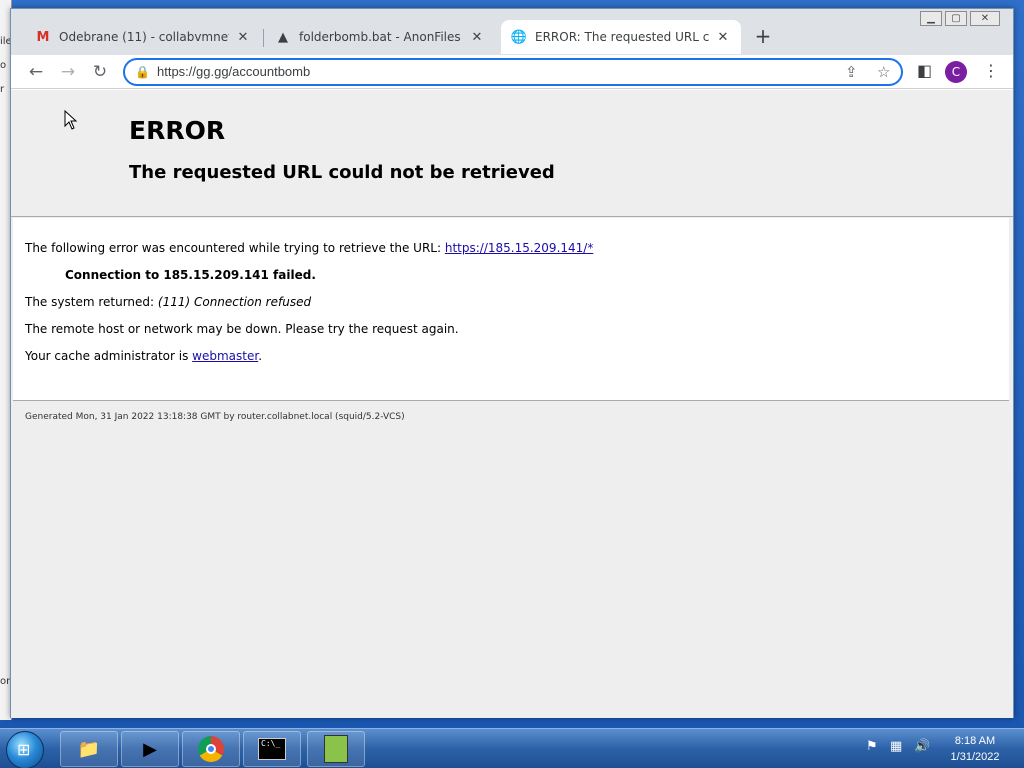 The height and width of the screenshot is (768, 1024). Describe the element at coordinates (234, 302) in the screenshot. I see `system-returned-value: (111) Connection refused` at that location.